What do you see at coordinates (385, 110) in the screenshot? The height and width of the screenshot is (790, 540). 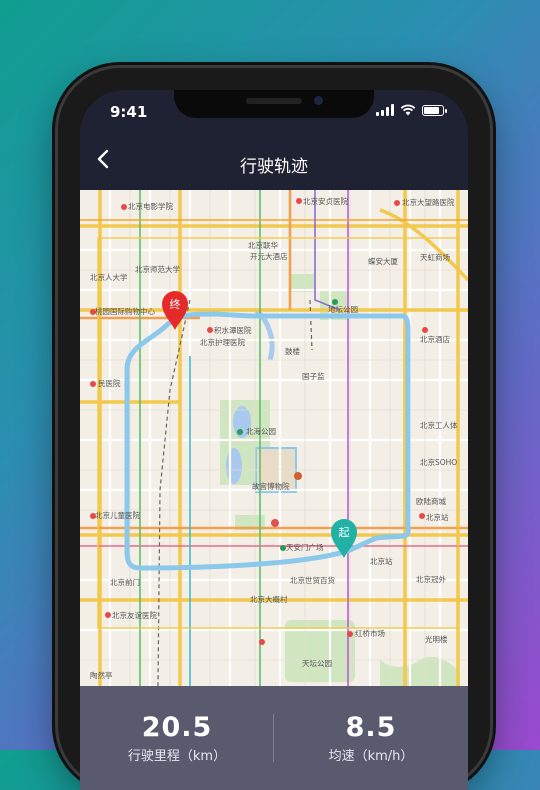 I see `cellular-signal-icon` at bounding box center [385, 110].